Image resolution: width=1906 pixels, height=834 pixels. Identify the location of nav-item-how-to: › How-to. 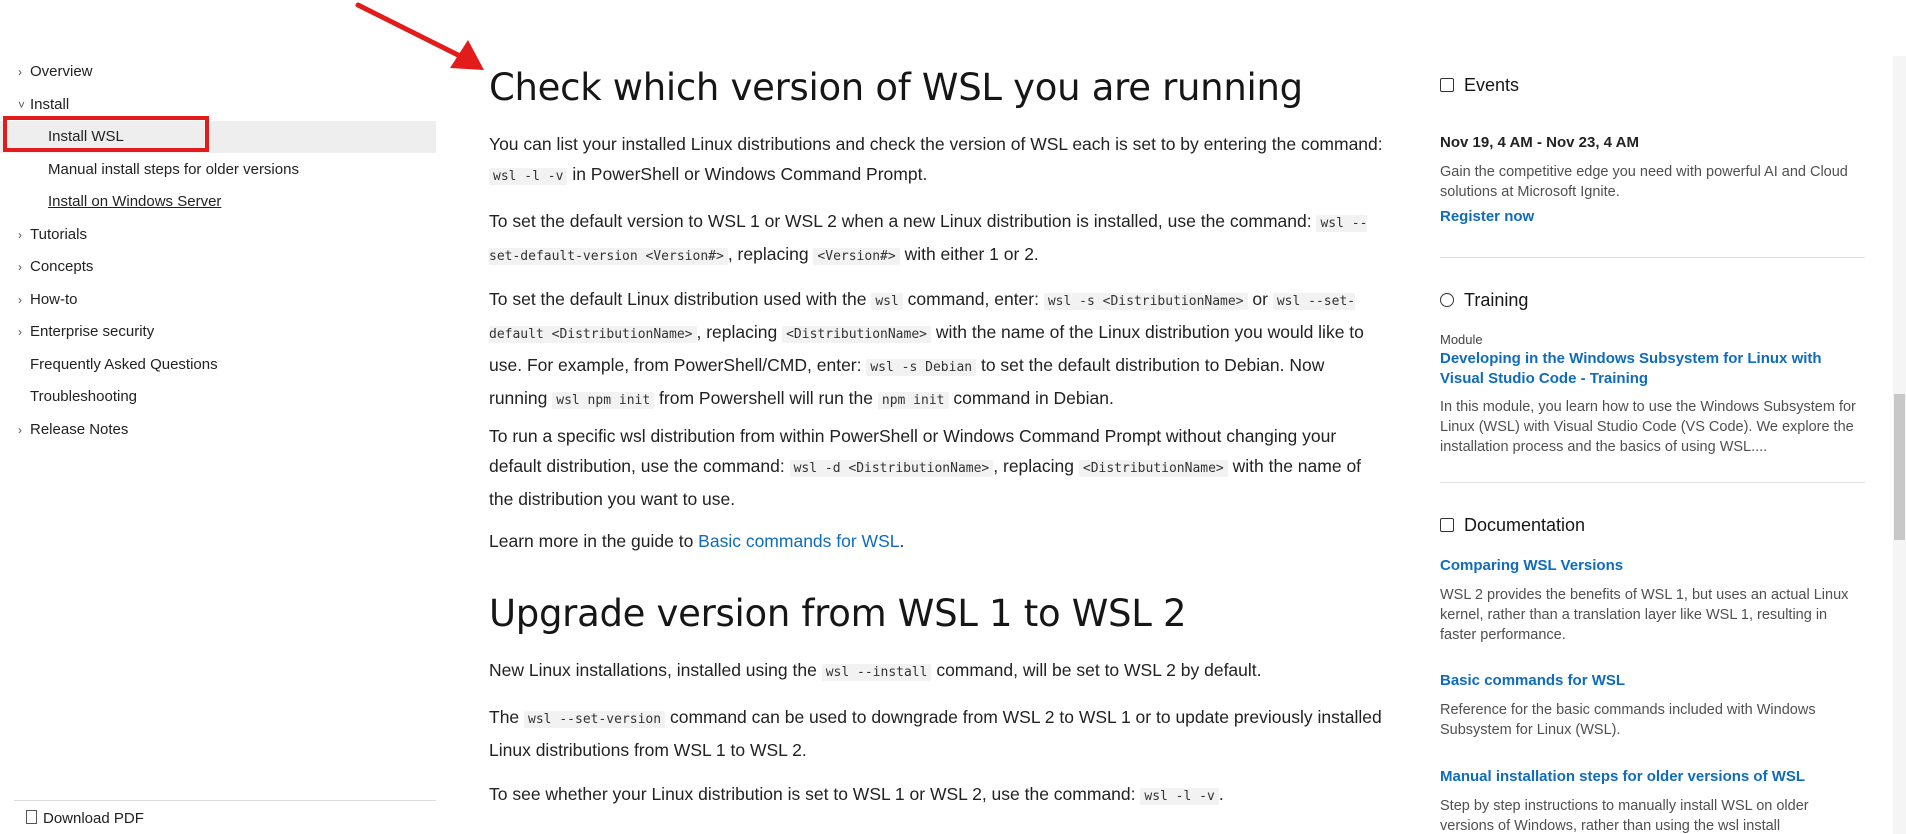
(48, 300).